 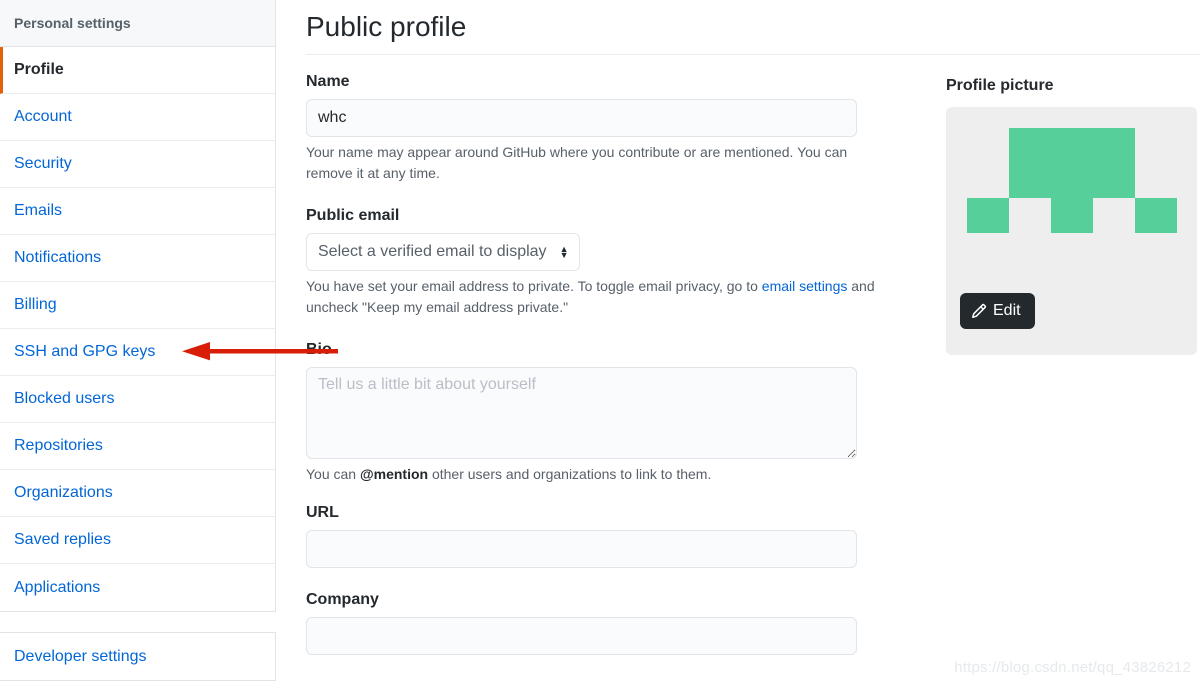 I want to click on sidebar-item-saved-replies: Saved replies, so click(x=137, y=540).